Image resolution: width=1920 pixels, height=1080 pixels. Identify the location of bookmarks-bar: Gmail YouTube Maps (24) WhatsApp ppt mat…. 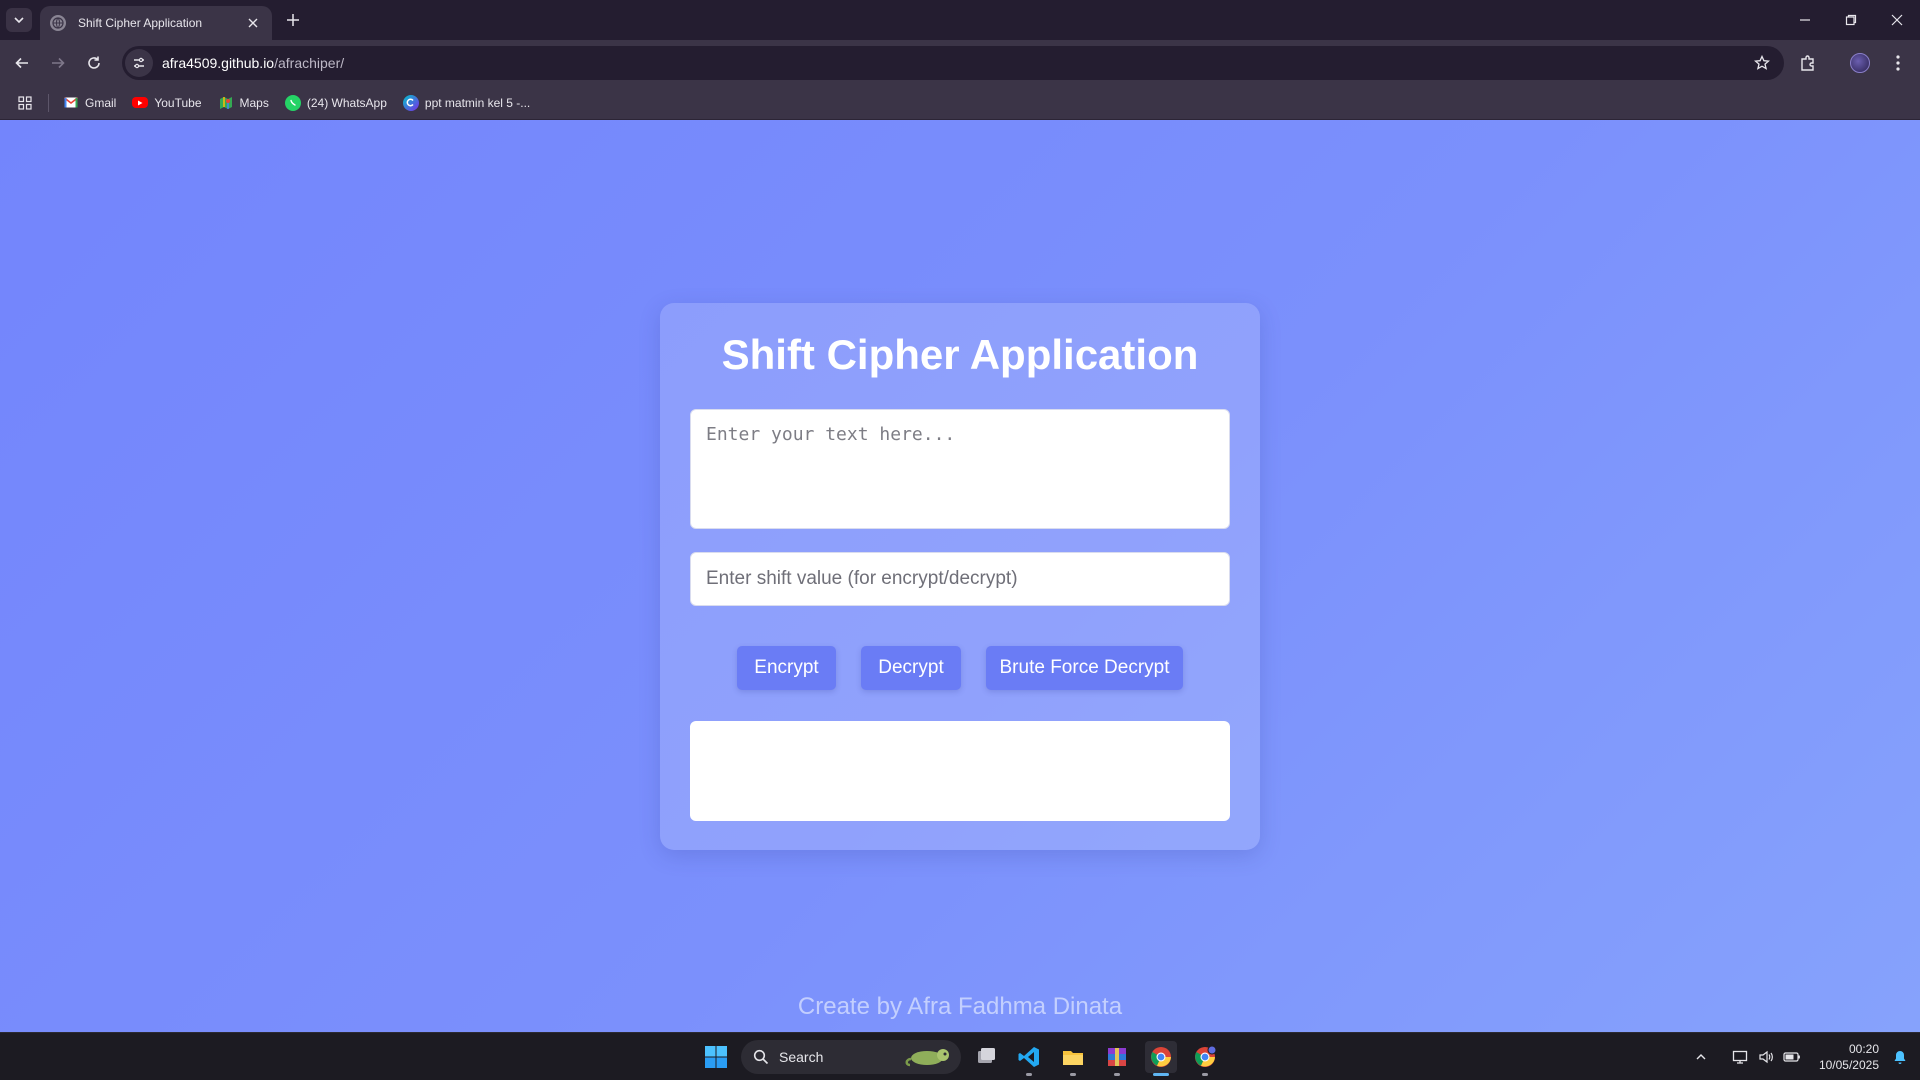
(960, 103).